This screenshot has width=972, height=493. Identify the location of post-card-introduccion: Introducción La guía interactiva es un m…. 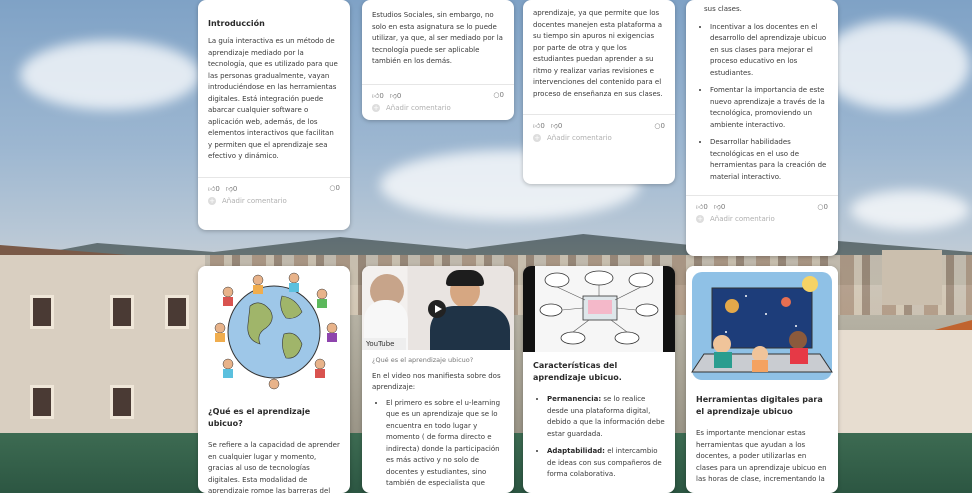
(274, 115).